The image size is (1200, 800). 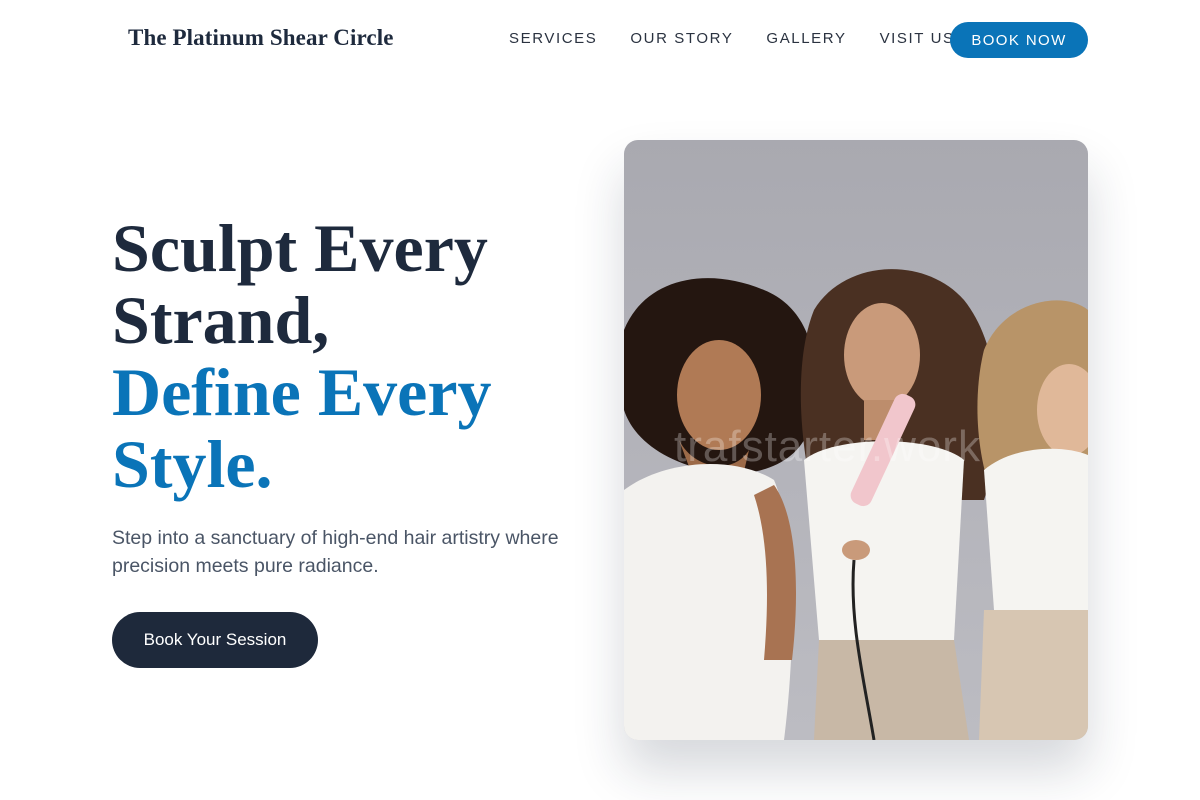 I want to click on image-watermark: trafstarter.work, so click(x=827, y=446).